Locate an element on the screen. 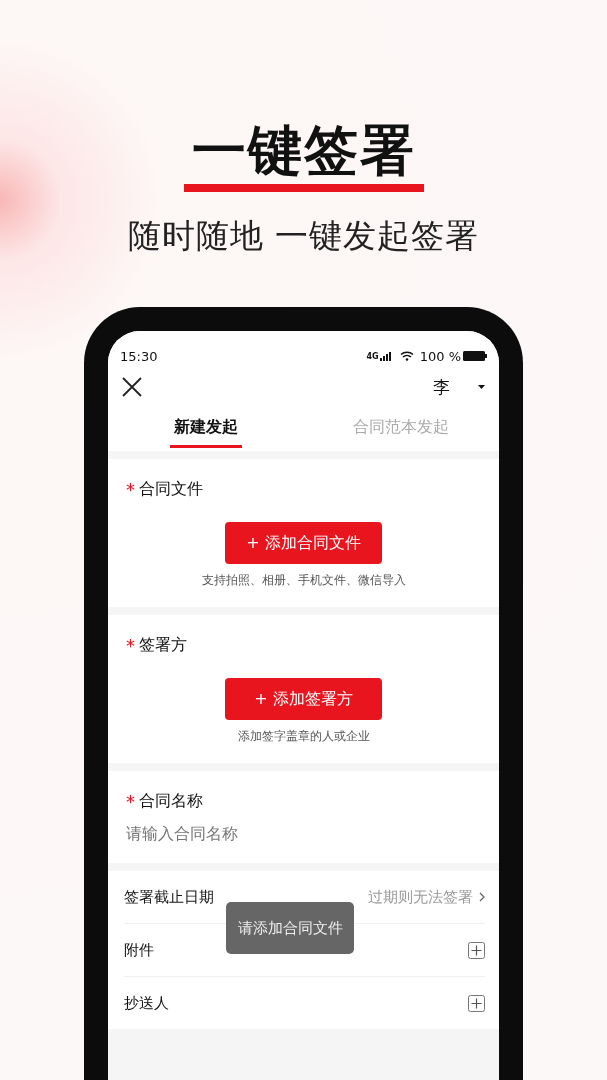 The width and height of the screenshot is (607, 1080). hero-title: 一键签署 is located at coordinates (303, 155).